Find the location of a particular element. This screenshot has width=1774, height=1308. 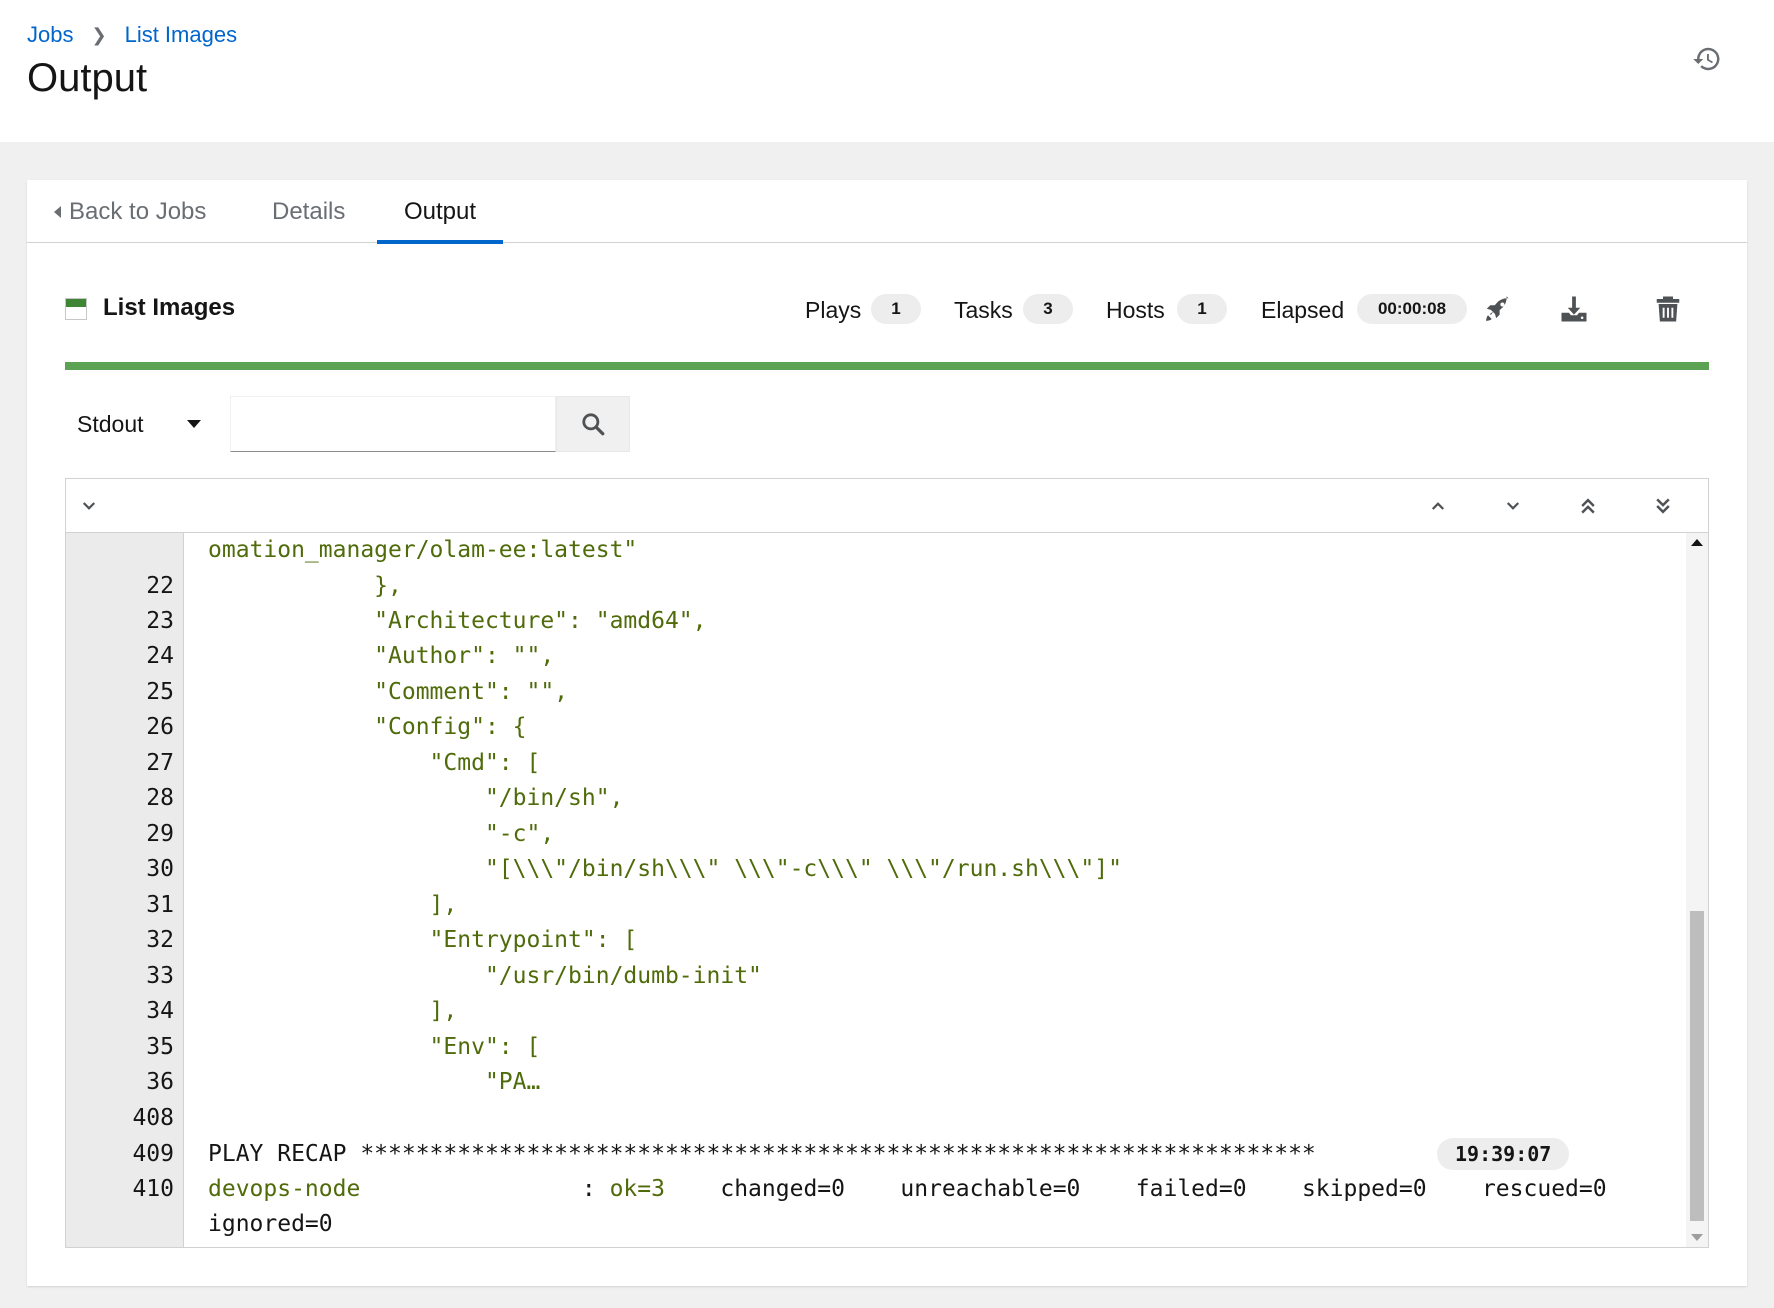

tab-output: Output is located at coordinates (440, 212).